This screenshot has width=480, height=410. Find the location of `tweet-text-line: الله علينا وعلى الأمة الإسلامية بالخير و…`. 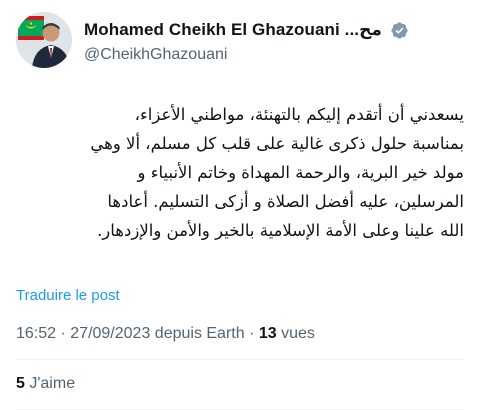

tweet-text-line: الله علينا وعلى الأمة الإسلامية بالخير و… is located at coordinates (280, 230).